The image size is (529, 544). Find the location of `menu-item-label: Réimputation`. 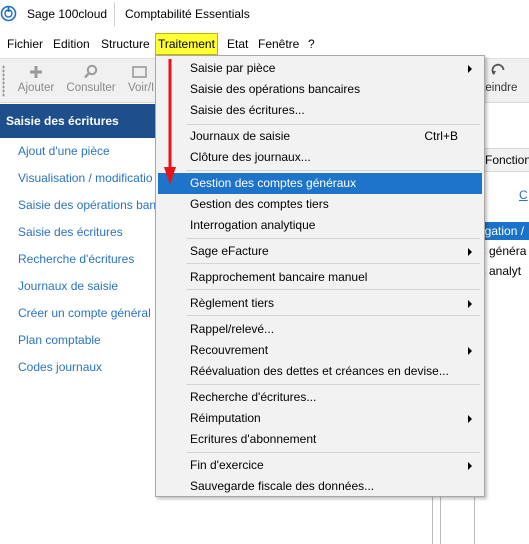

menu-item-label: Réimputation is located at coordinates (225, 418).